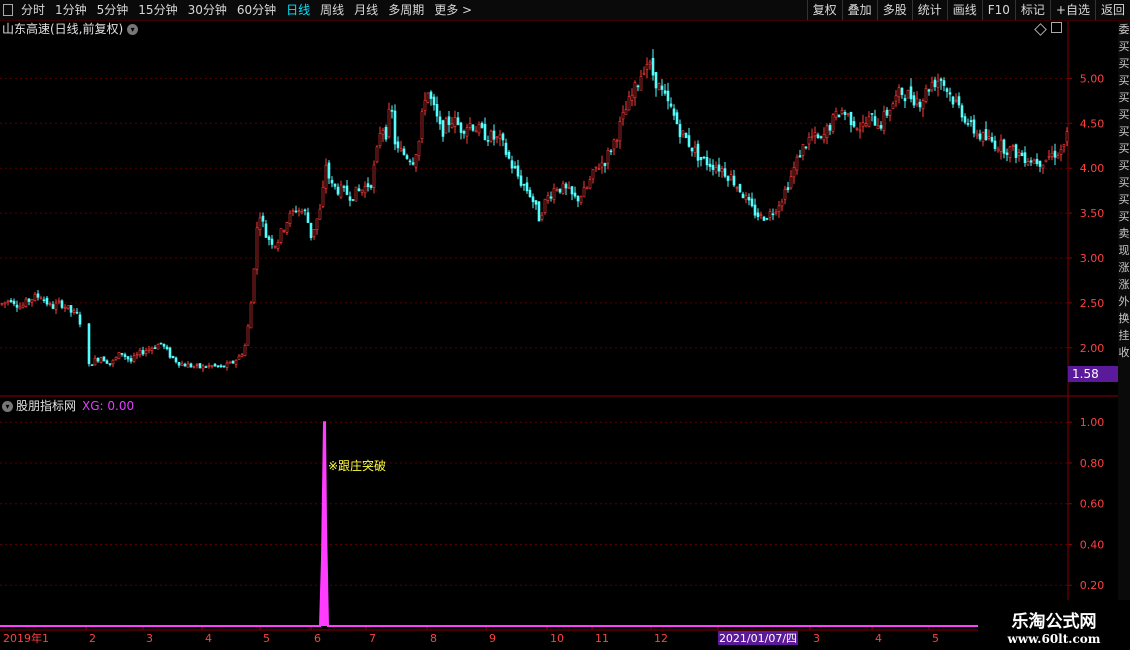 The width and height of the screenshot is (1130, 650). I want to click on sidebar-label: 换, so click(1124, 318).